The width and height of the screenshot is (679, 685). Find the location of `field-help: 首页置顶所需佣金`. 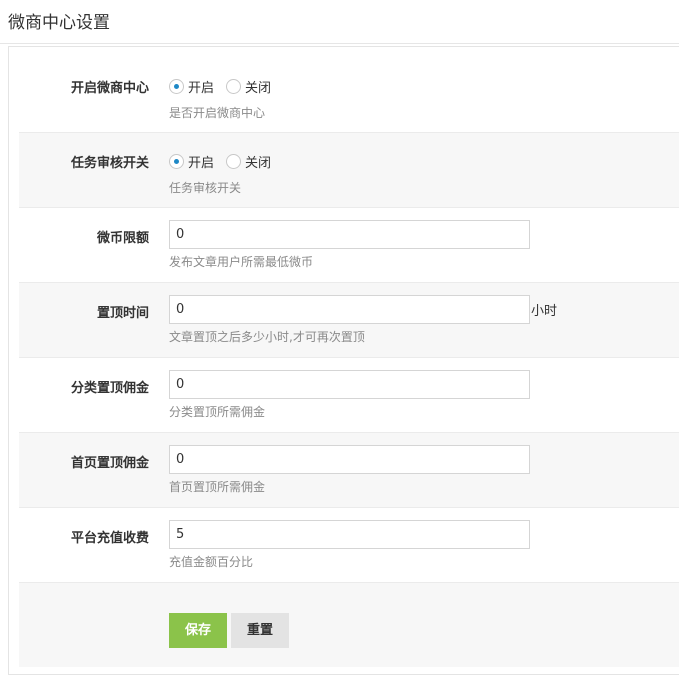

field-help: 首页置顶所需佣金 is located at coordinates (217, 487).